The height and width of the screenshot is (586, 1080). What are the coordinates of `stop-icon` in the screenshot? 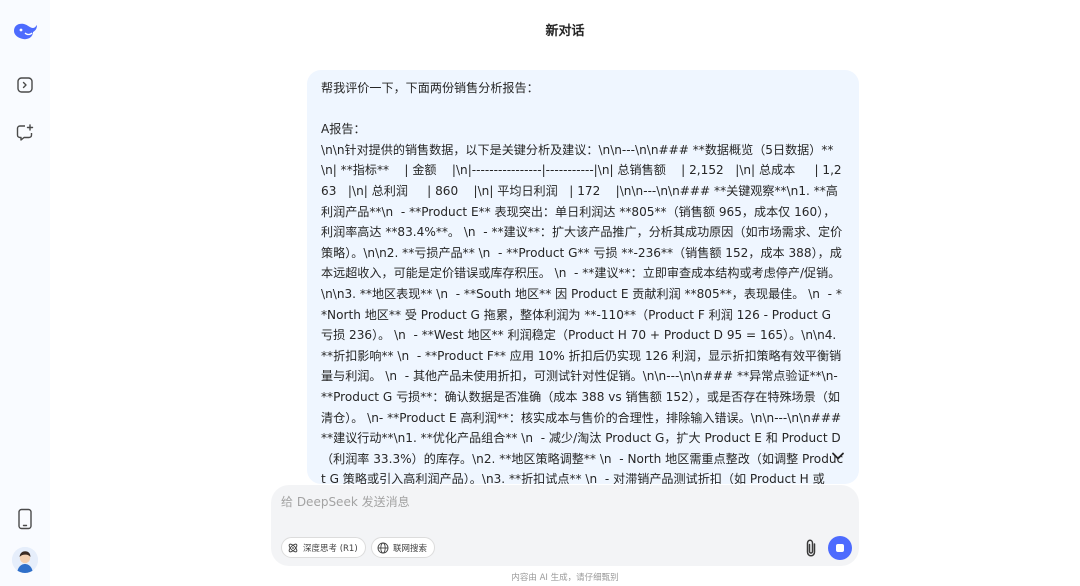 It's located at (840, 548).